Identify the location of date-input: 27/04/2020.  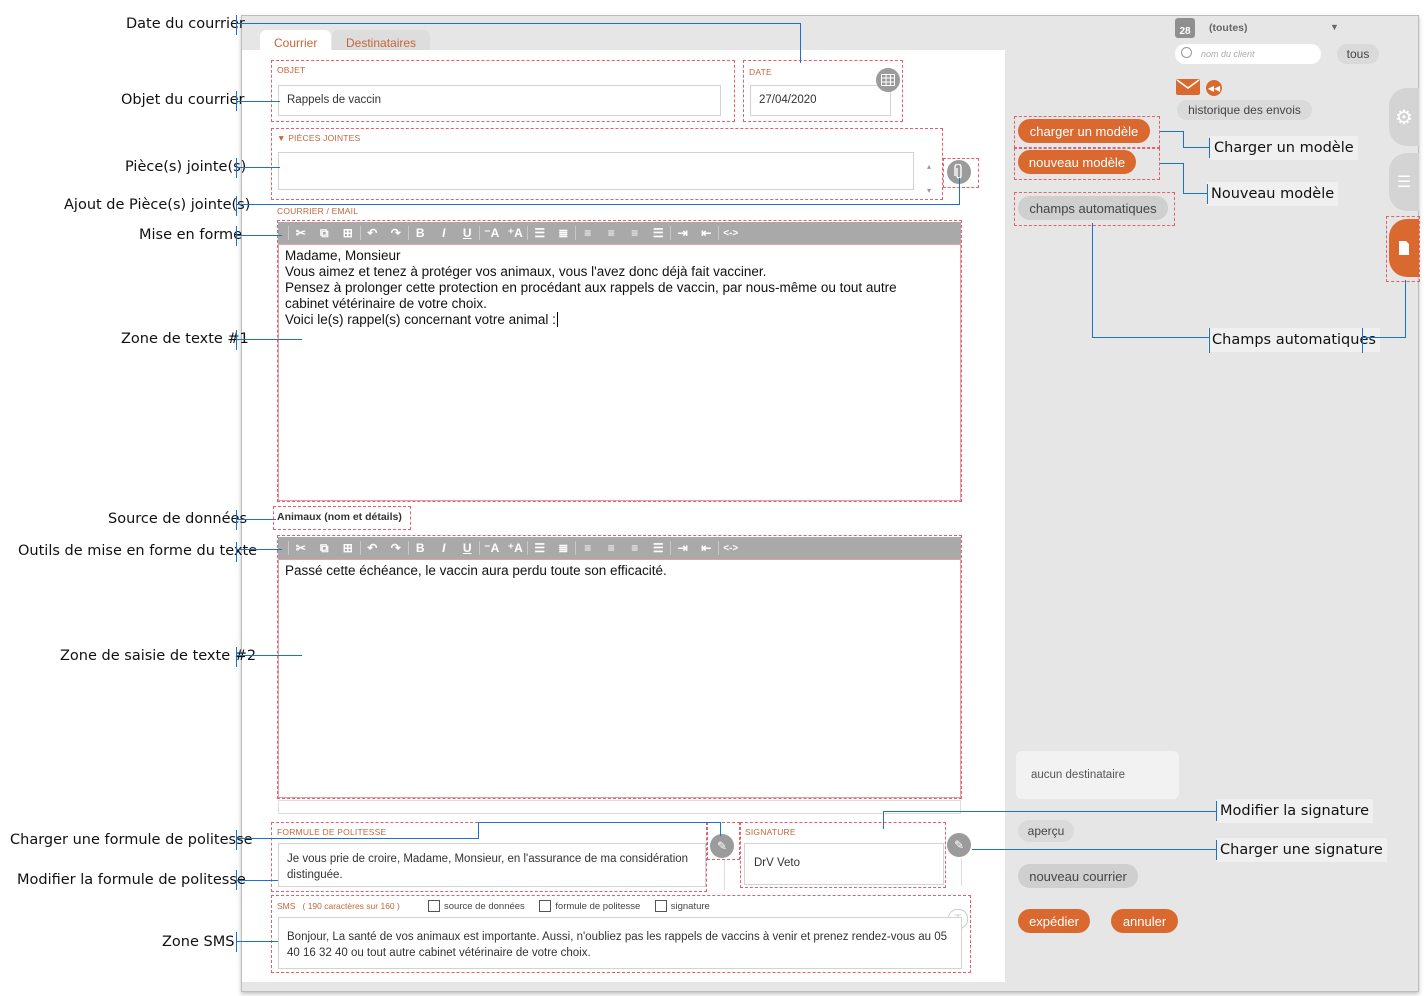
(820, 100).